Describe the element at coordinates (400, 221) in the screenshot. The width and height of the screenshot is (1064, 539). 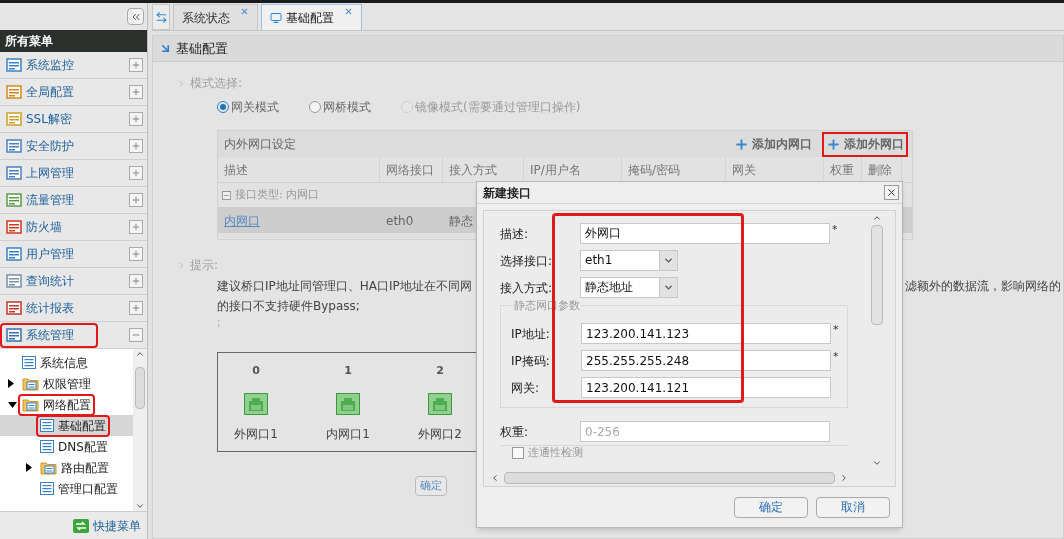
I see `table-cell: eth0` at that location.